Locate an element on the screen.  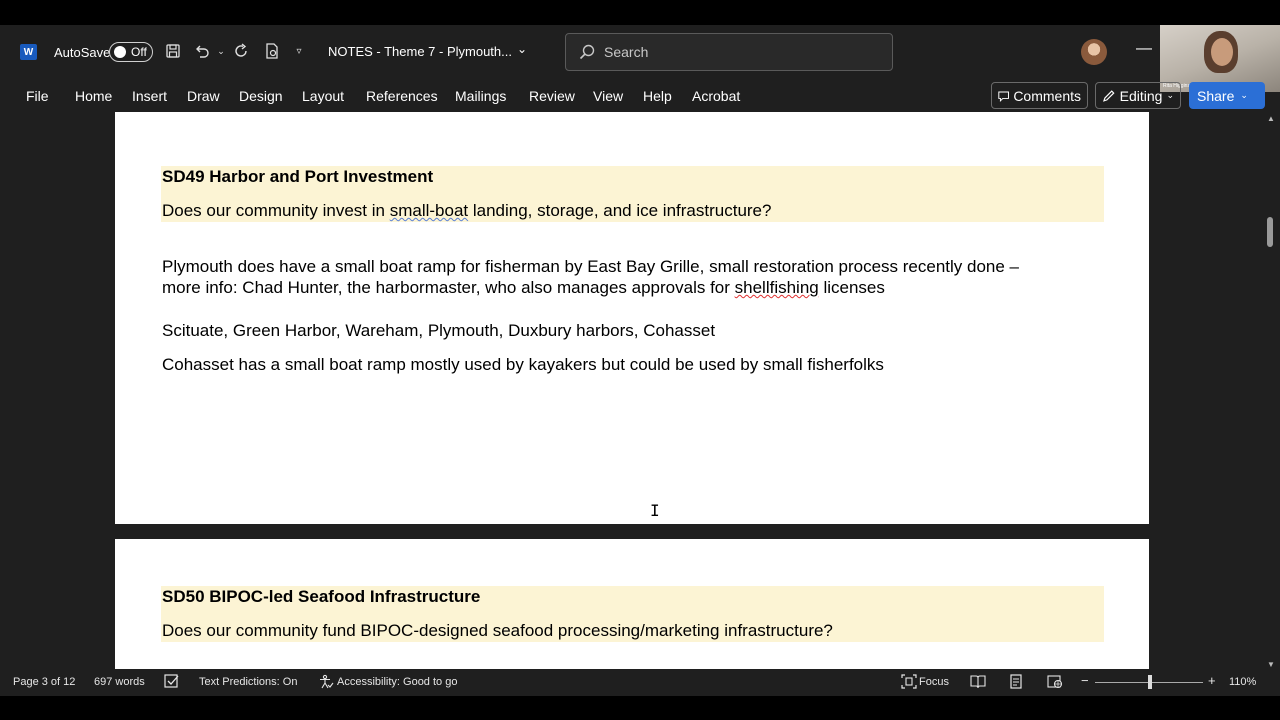
section-heading: SD49 Harbor and Port Investment is located at coordinates (297, 177).